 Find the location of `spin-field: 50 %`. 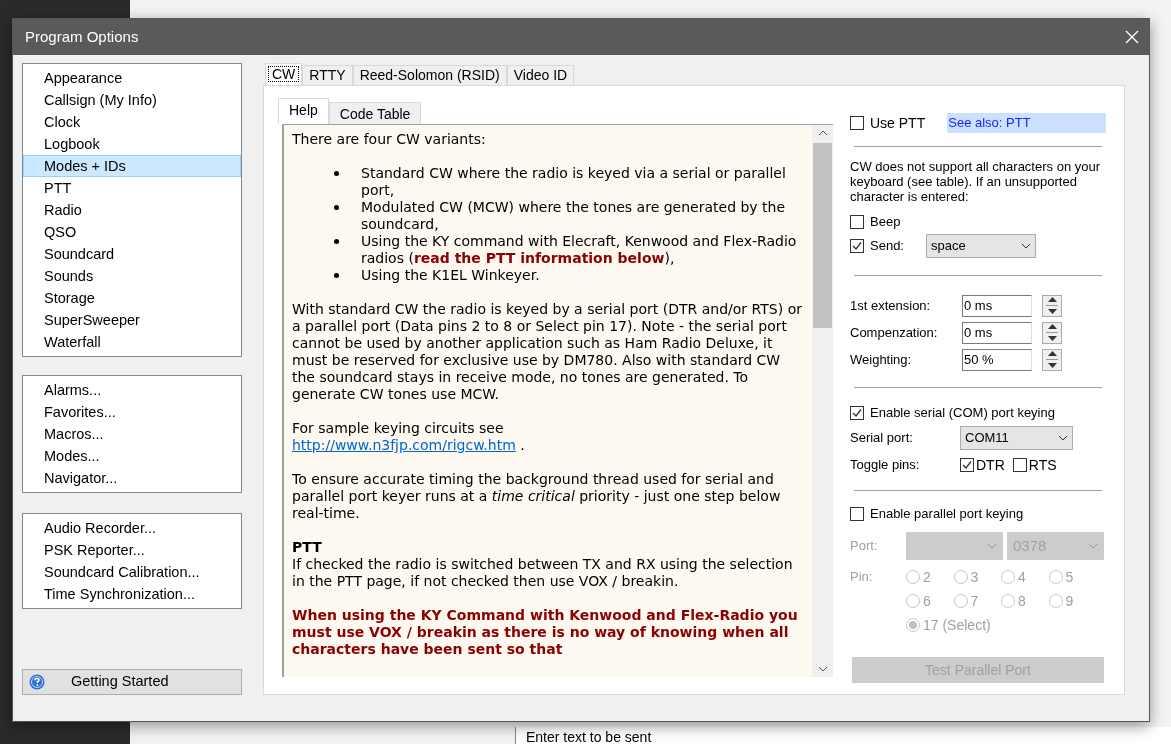

spin-field: 50 % is located at coordinates (997, 359).